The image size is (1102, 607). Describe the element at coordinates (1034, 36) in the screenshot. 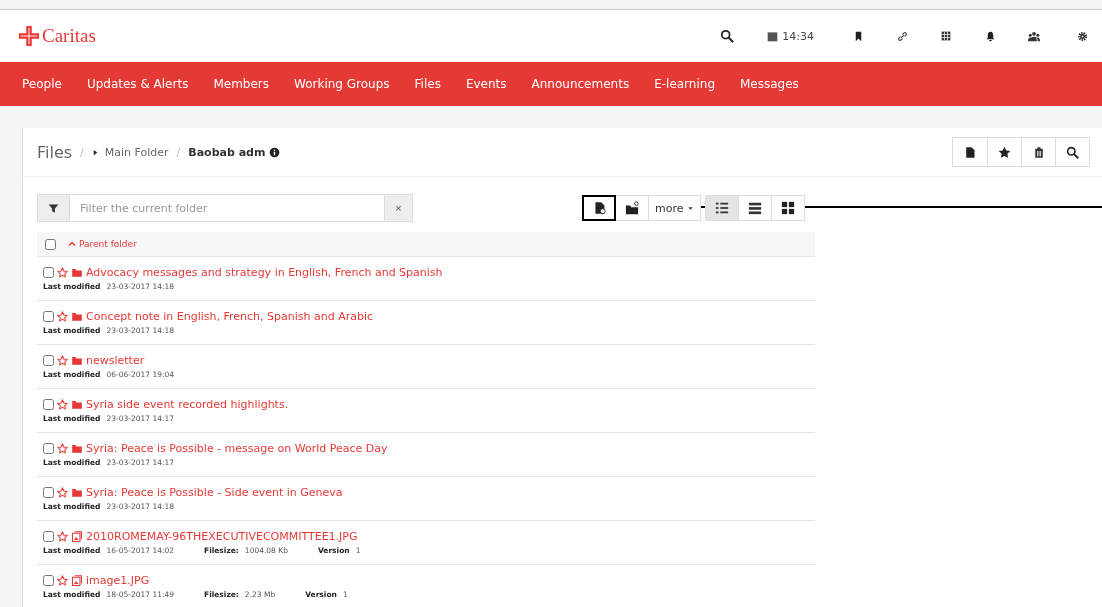

I see `people-icon` at that location.